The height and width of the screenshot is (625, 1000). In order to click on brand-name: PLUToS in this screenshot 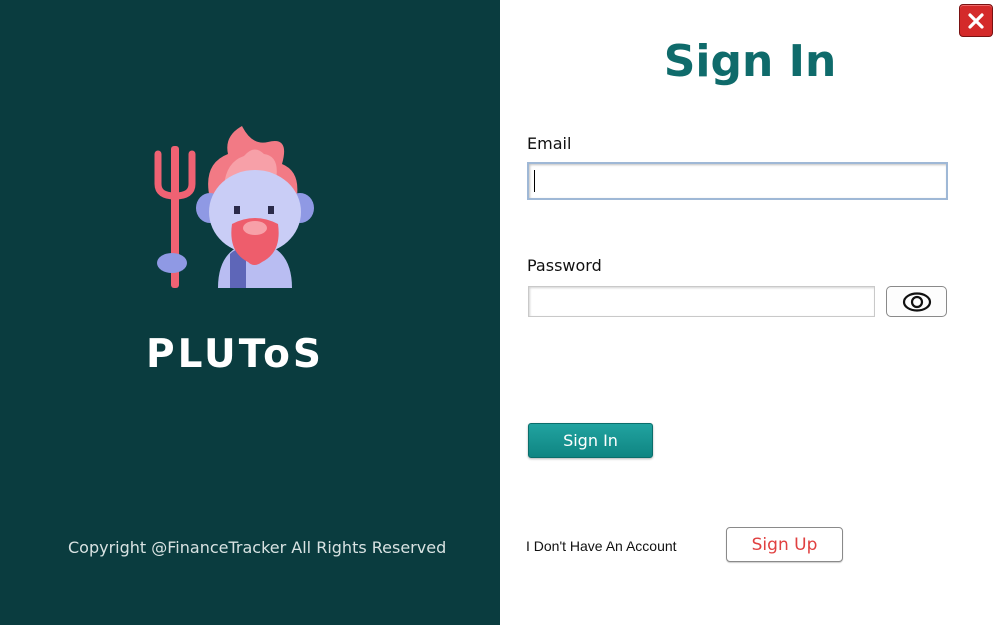, I will do `click(235, 354)`.